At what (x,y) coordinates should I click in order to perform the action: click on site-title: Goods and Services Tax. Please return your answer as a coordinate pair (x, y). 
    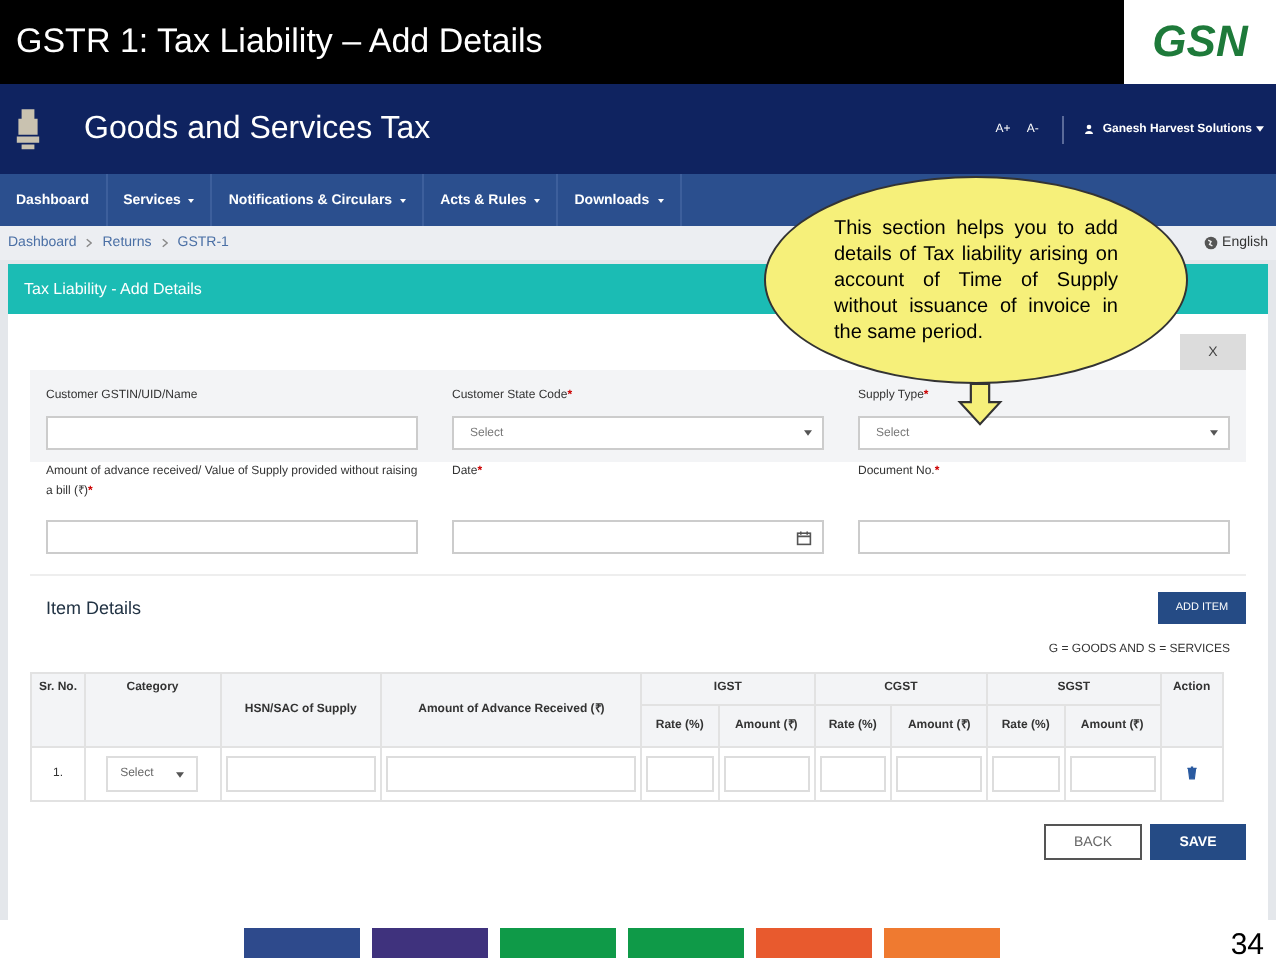
    Looking at the image, I should click on (258, 129).